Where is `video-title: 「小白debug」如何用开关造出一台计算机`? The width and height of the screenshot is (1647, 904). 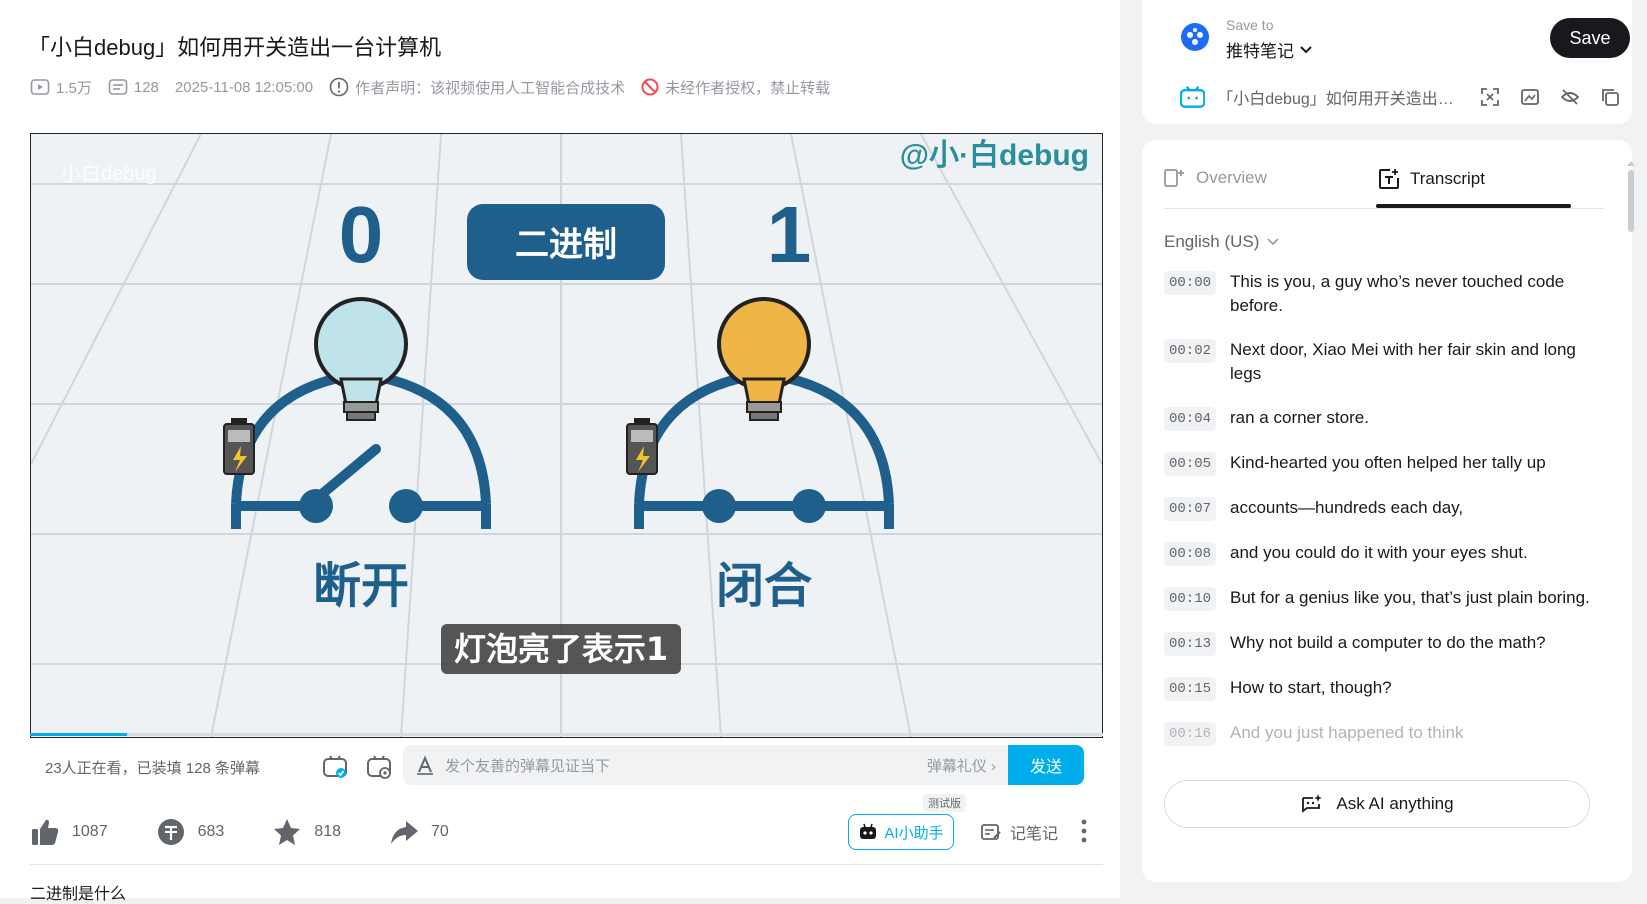
video-title: 「小白debug」如何用开关造出一台计算机 is located at coordinates (235, 47).